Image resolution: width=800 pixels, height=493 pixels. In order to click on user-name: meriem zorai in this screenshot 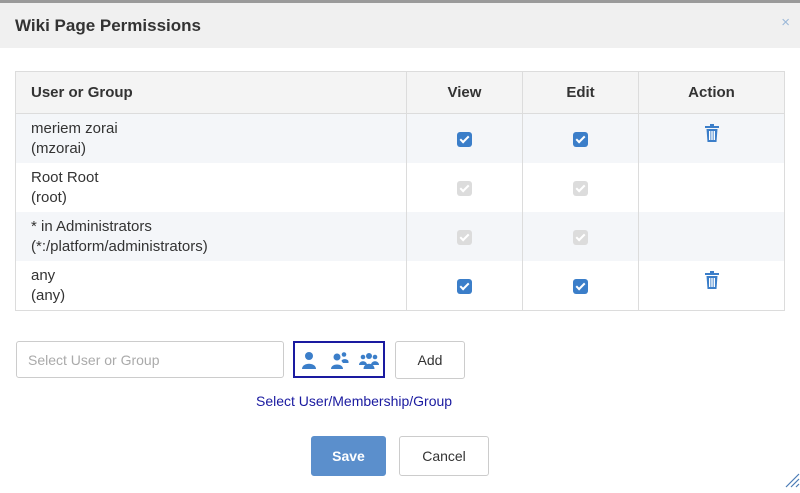, I will do `click(74, 128)`.